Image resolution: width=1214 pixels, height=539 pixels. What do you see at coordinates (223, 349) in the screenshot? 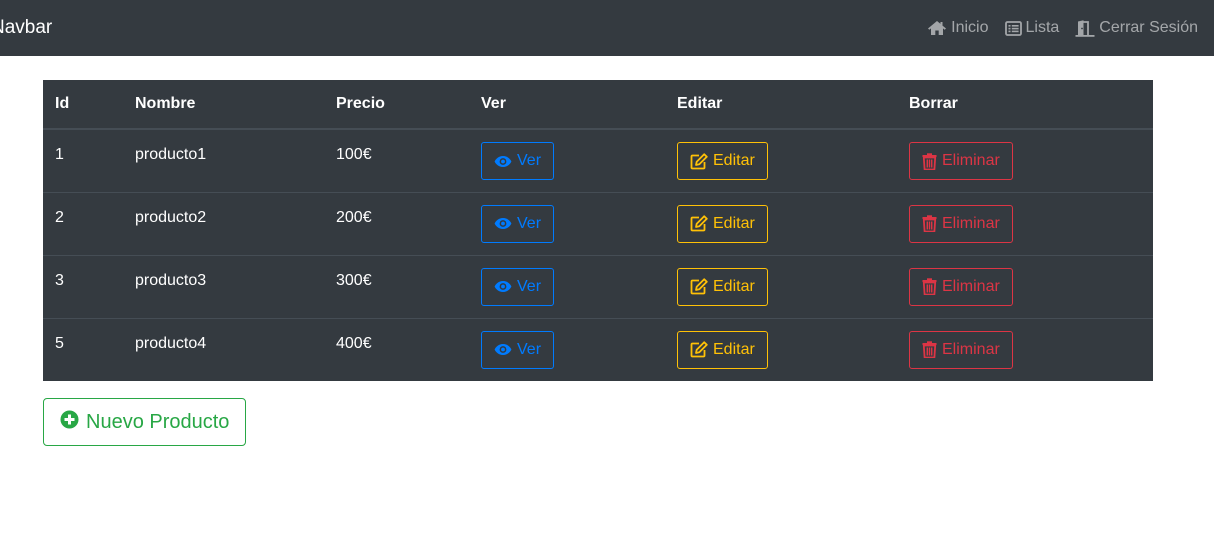
I see `cell-nombre: producto4` at bounding box center [223, 349].